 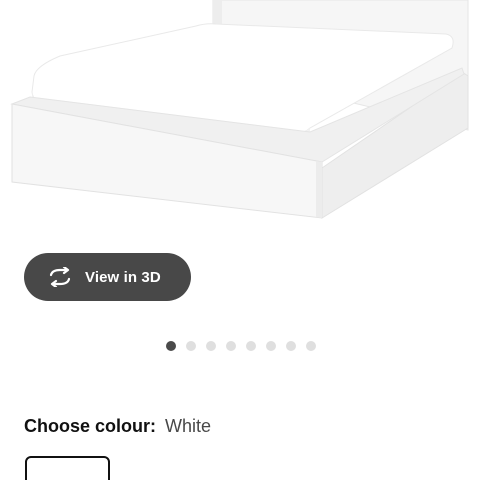 I want to click on colour-swatch-white, so click(x=67, y=468).